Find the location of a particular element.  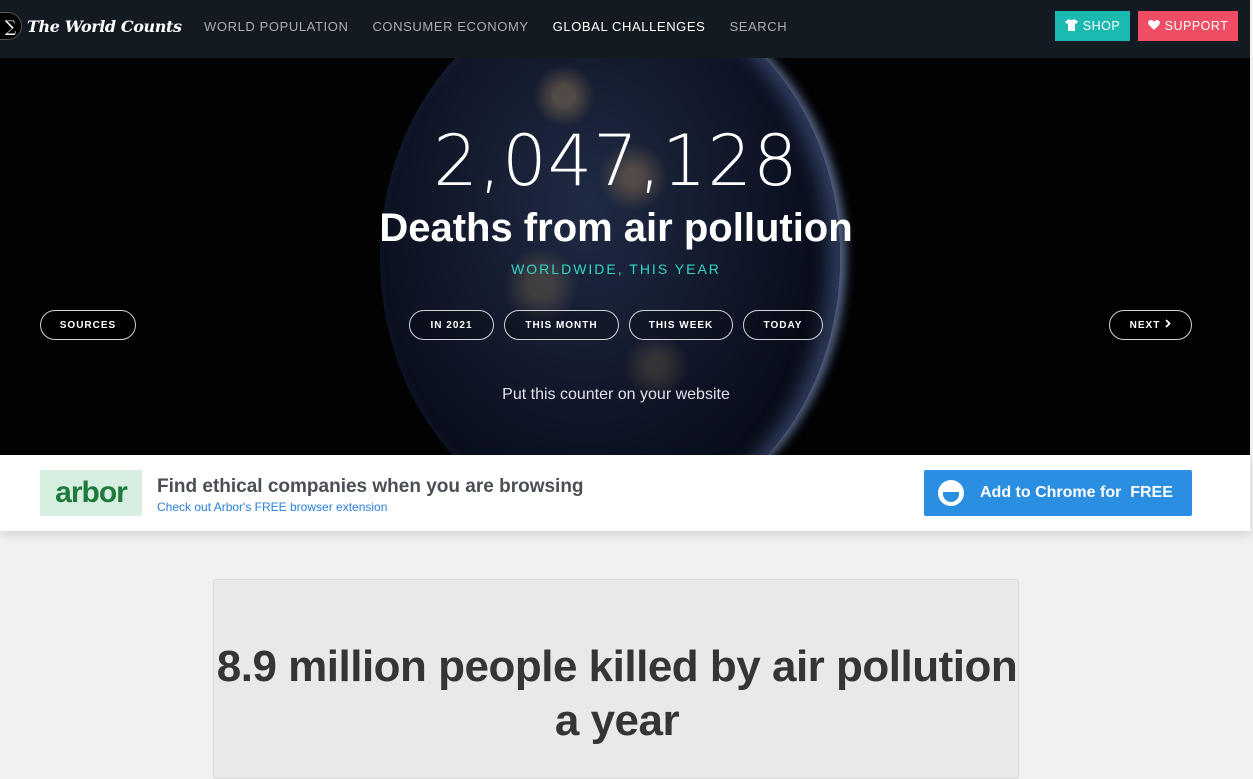

arbor-extension-link: Check out Arbor's FREE browser extension is located at coordinates (272, 507).